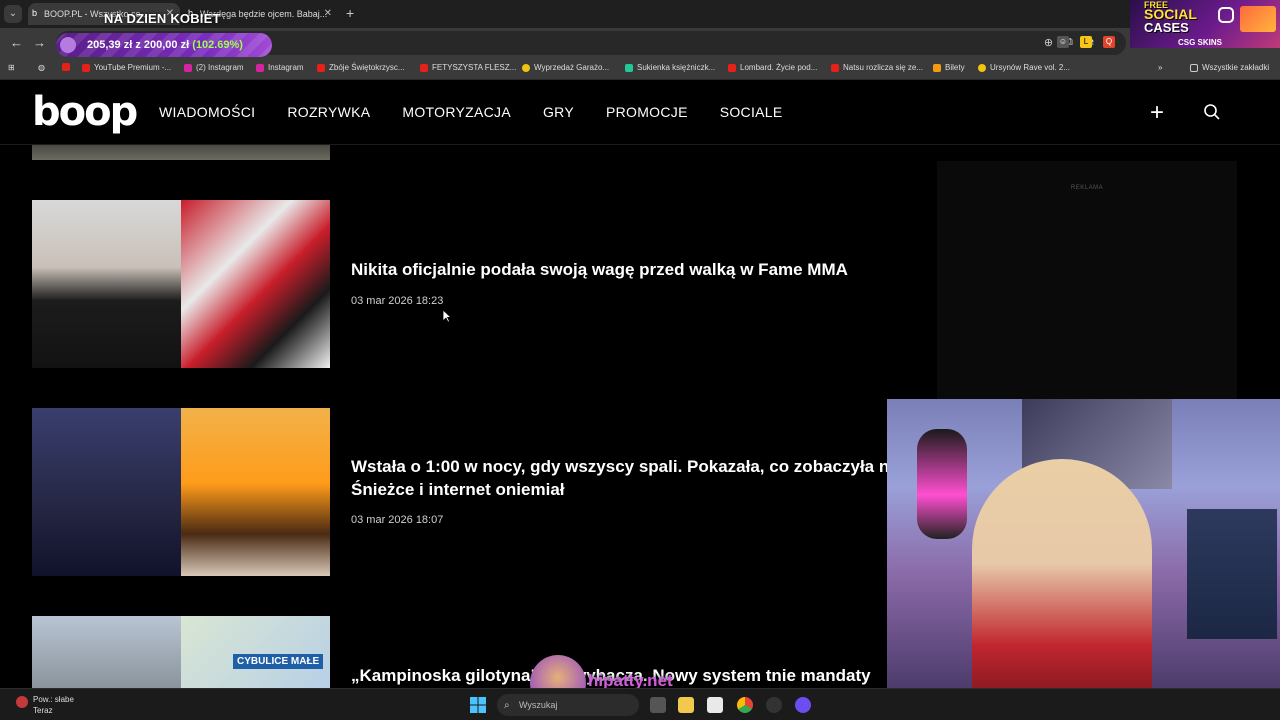 The width and height of the screenshot is (1280, 720). Describe the element at coordinates (1062, 575) in the screenshot. I see `streamer-image` at that location.